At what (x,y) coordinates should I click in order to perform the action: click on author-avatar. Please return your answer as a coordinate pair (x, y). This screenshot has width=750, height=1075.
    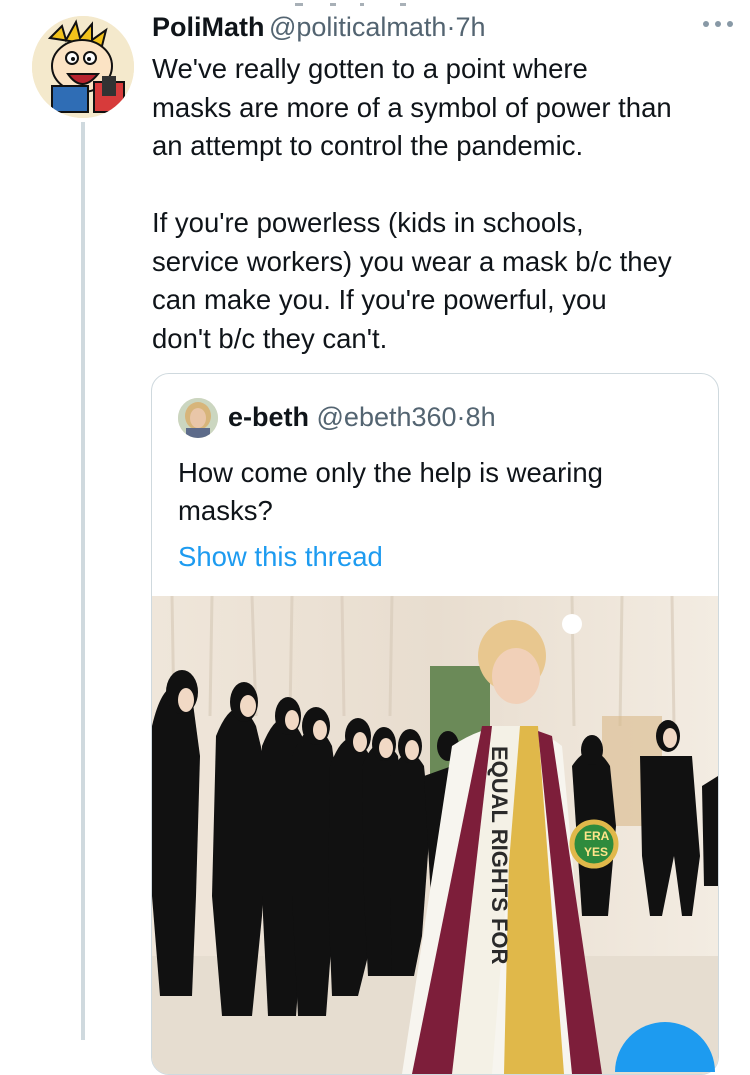
    Looking at the image, I should click on (83, 67).